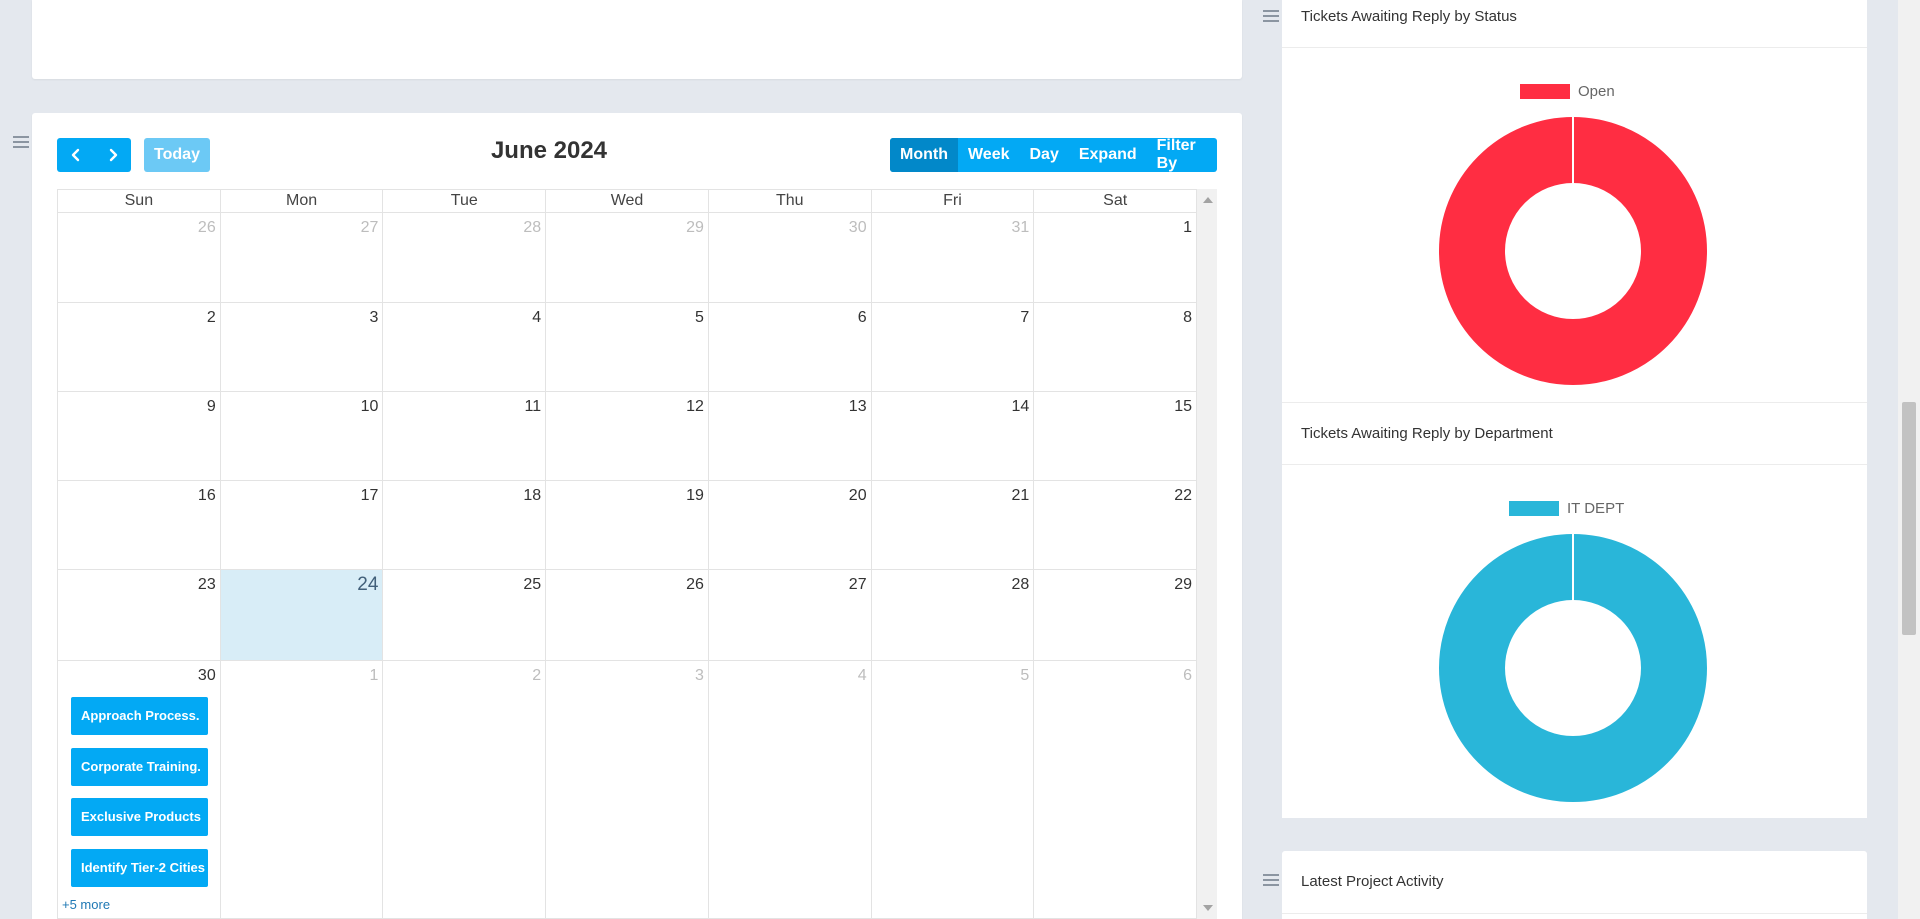 This screenshot has width=1920, height=919. What do you see at coordinates (139, 615) in the screenshot?
I see `day-cell: 23` at bounding box center [139, 615].